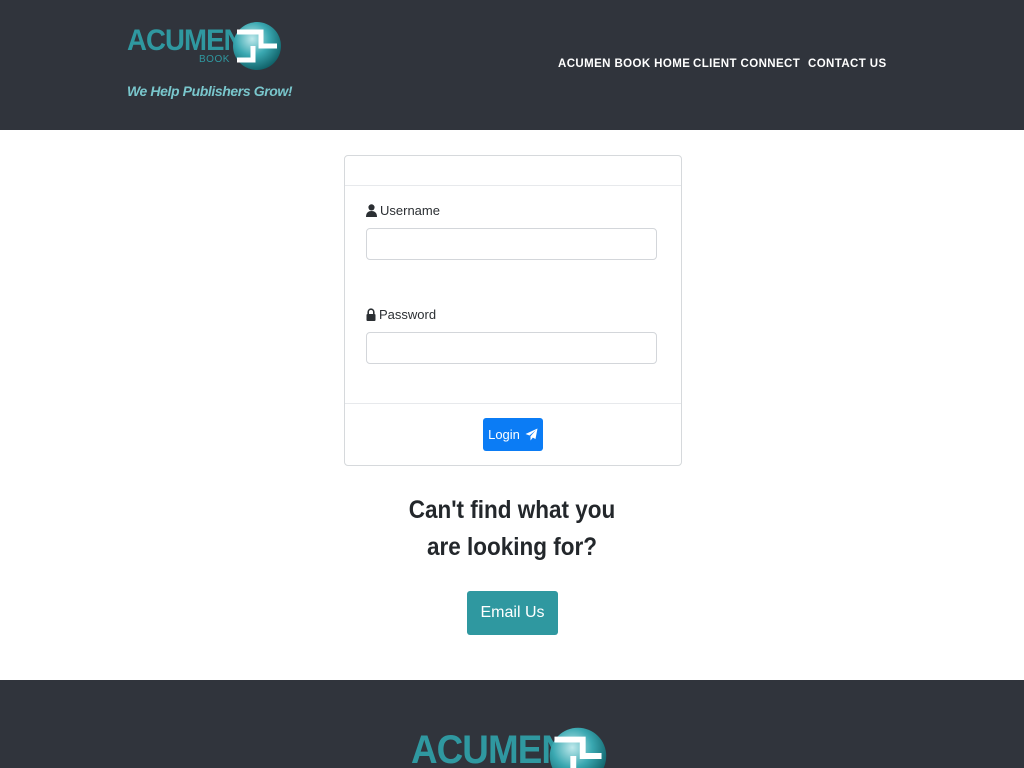  Describe the element at coordinates (512, 547) in the screenshot. I see `cta-line-2: are looking for?` at that location.